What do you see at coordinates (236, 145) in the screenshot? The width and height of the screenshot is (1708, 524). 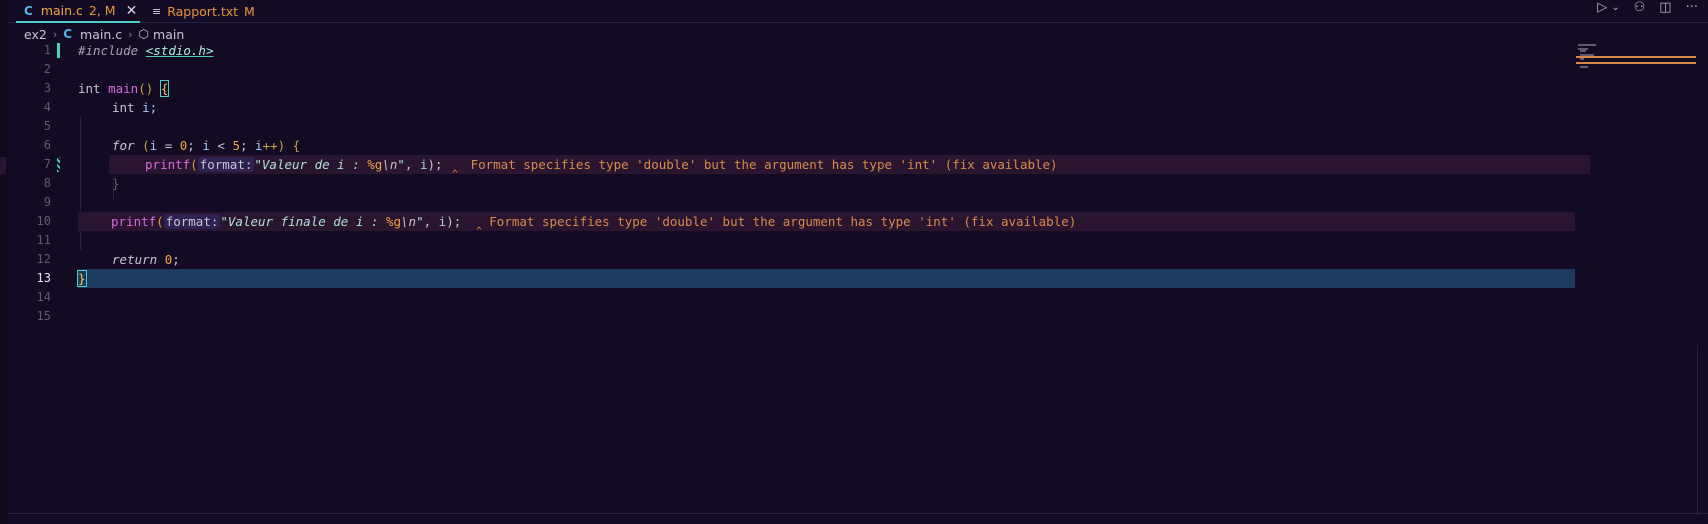 I see `number-literal: 5` at bounding box center [236, 145].